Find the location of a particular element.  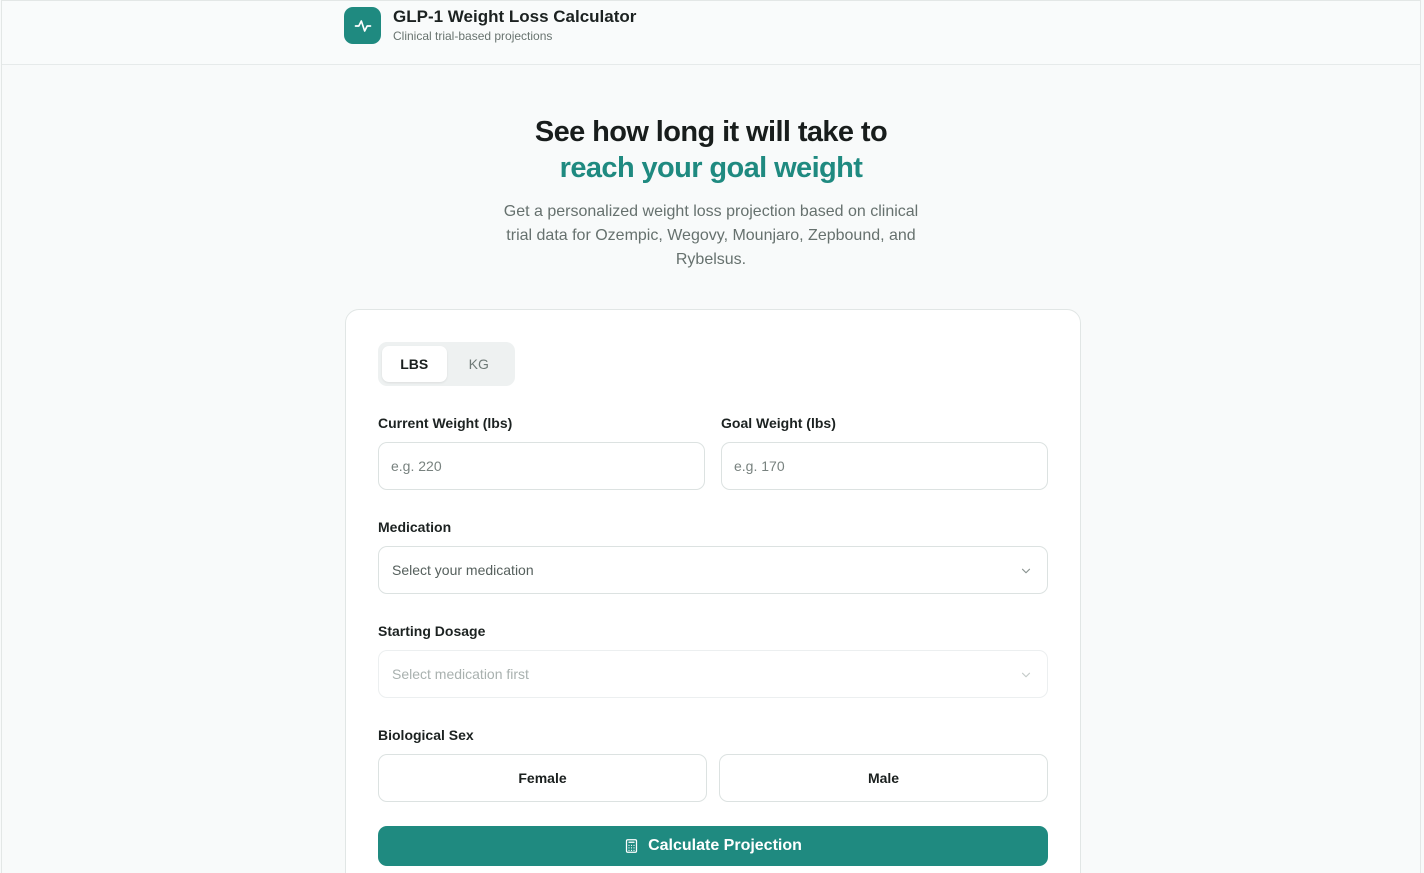

unit-toggle: LBS KG is located at coordinates (446, 364).